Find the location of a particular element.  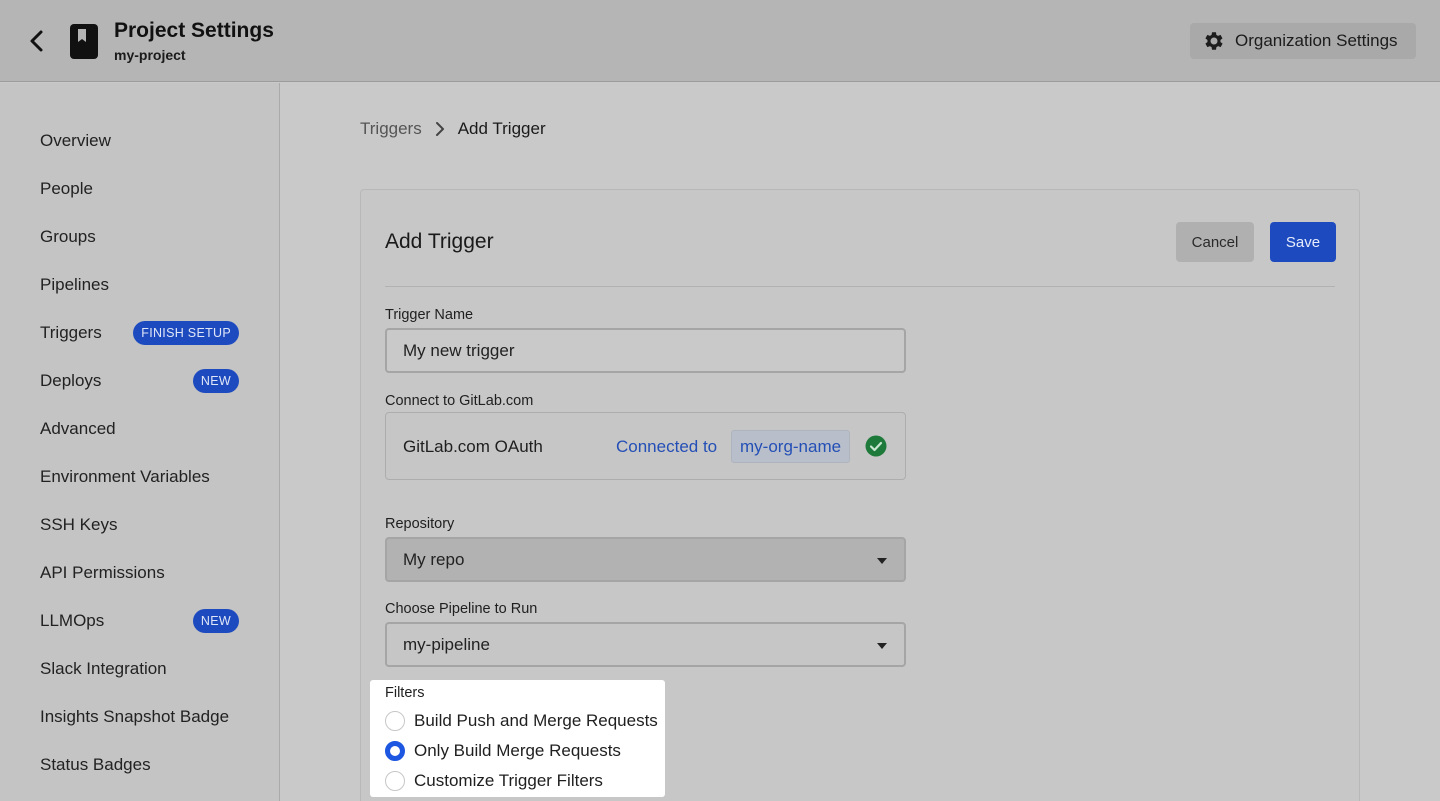

sidebar-item-label: API Permissions is located at coordinates (102, 572).